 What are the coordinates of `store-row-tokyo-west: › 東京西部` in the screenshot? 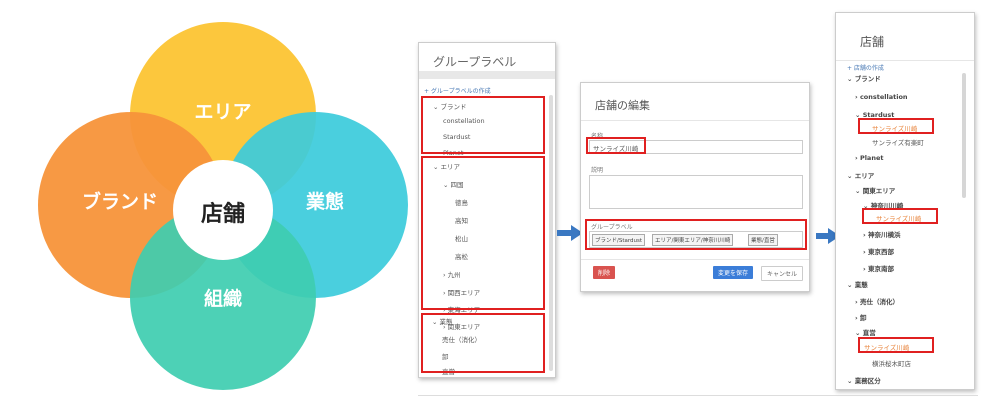 It's located at (878, 251).